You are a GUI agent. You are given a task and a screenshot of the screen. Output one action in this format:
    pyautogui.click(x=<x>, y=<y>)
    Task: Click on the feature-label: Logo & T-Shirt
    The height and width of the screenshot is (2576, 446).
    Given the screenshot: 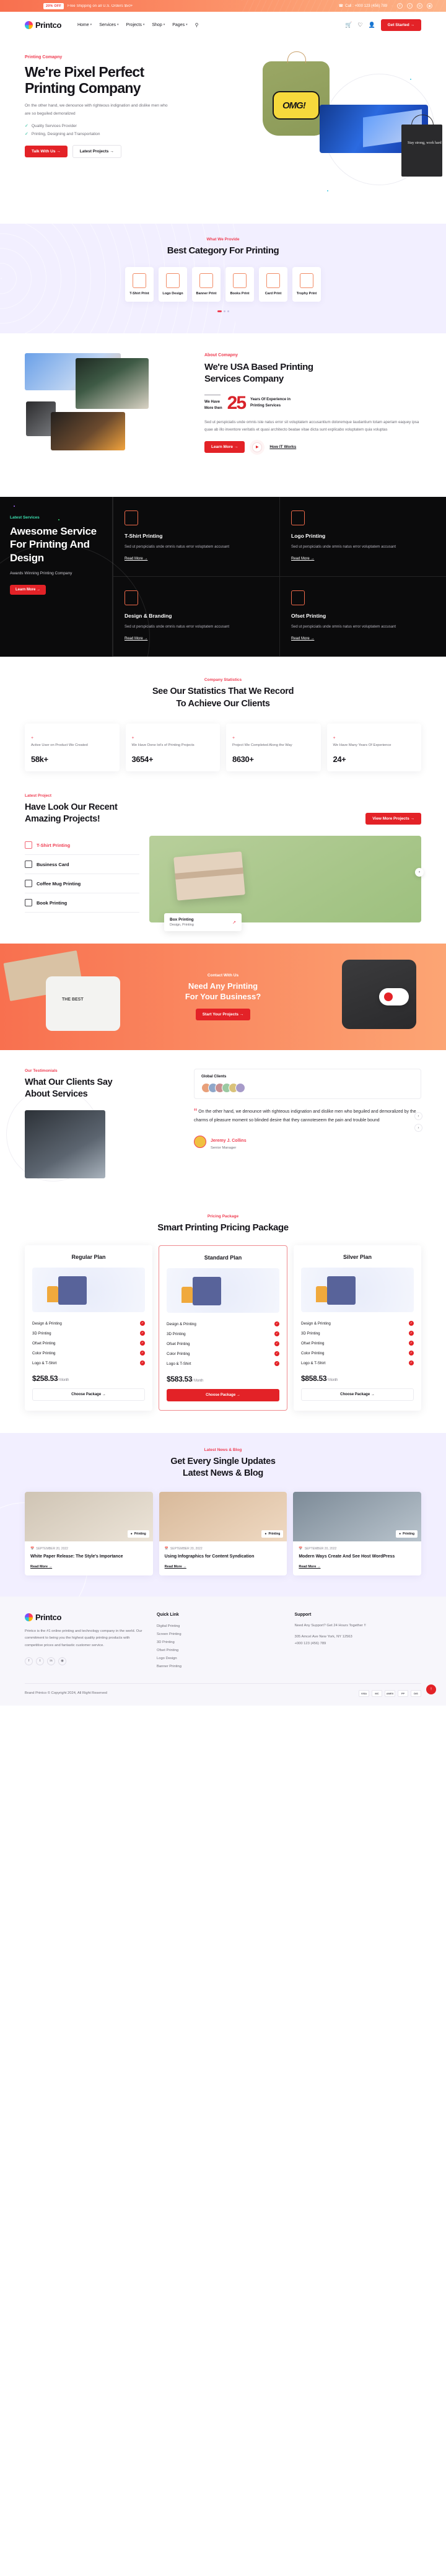 What is the action you would take?
    pyautogui.click(x=44, y=1362)
    